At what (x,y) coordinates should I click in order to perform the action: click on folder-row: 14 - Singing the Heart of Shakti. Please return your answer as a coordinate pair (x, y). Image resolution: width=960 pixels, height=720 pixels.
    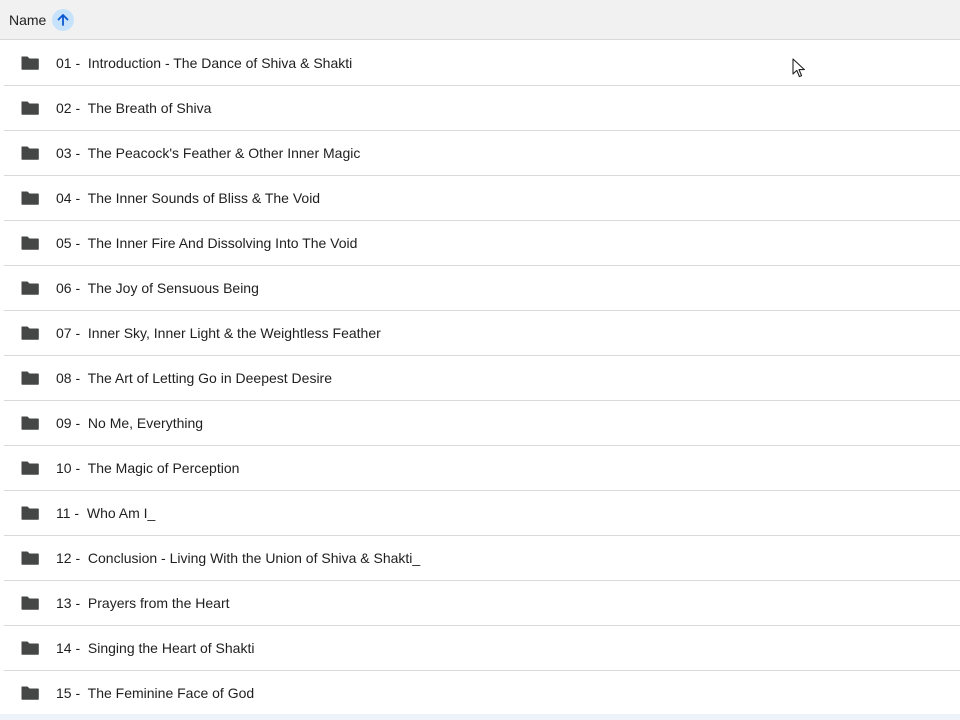
    Looking at the image, I should click on (482, 648).